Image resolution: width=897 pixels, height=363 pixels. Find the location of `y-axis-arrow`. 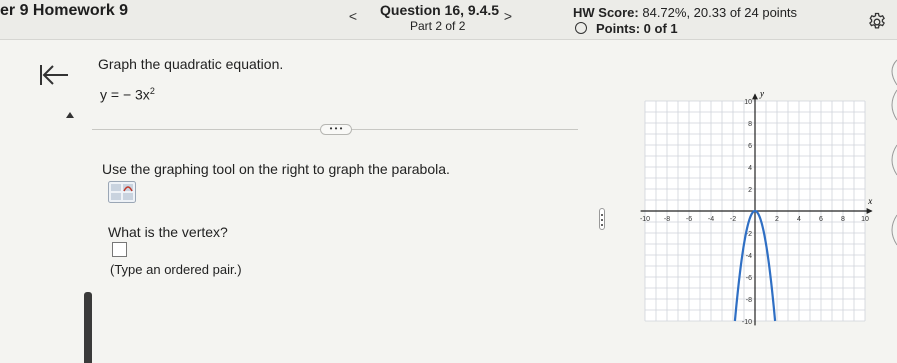

y-axis-arrow is located at coordinates (755, 96).